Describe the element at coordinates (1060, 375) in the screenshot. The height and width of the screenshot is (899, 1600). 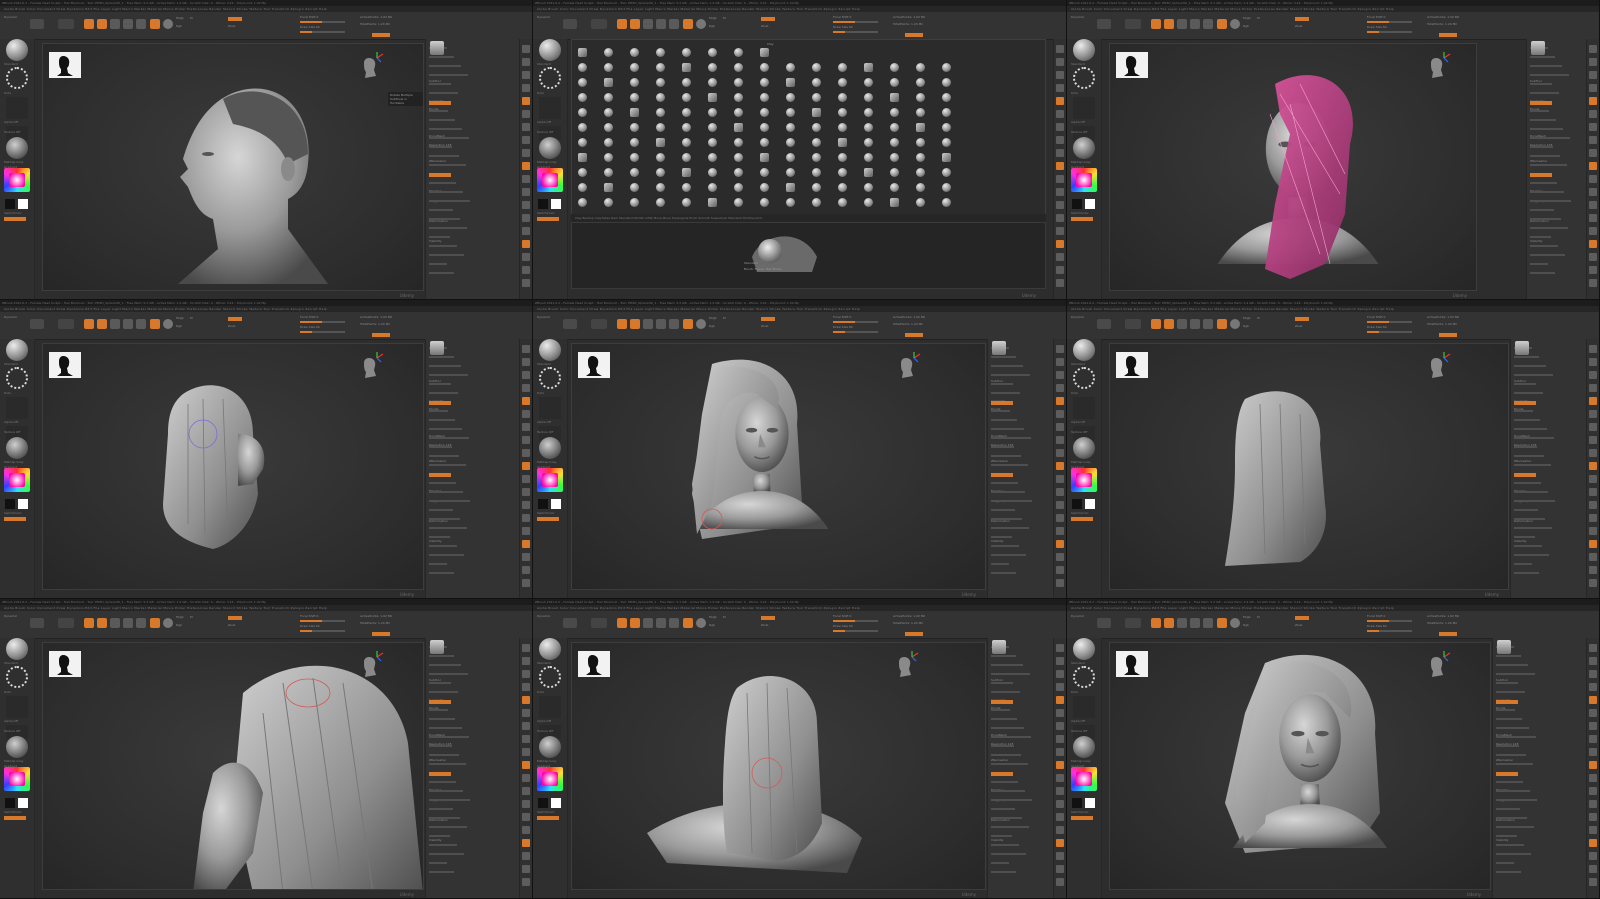
I see `scroll-icon` at that location.